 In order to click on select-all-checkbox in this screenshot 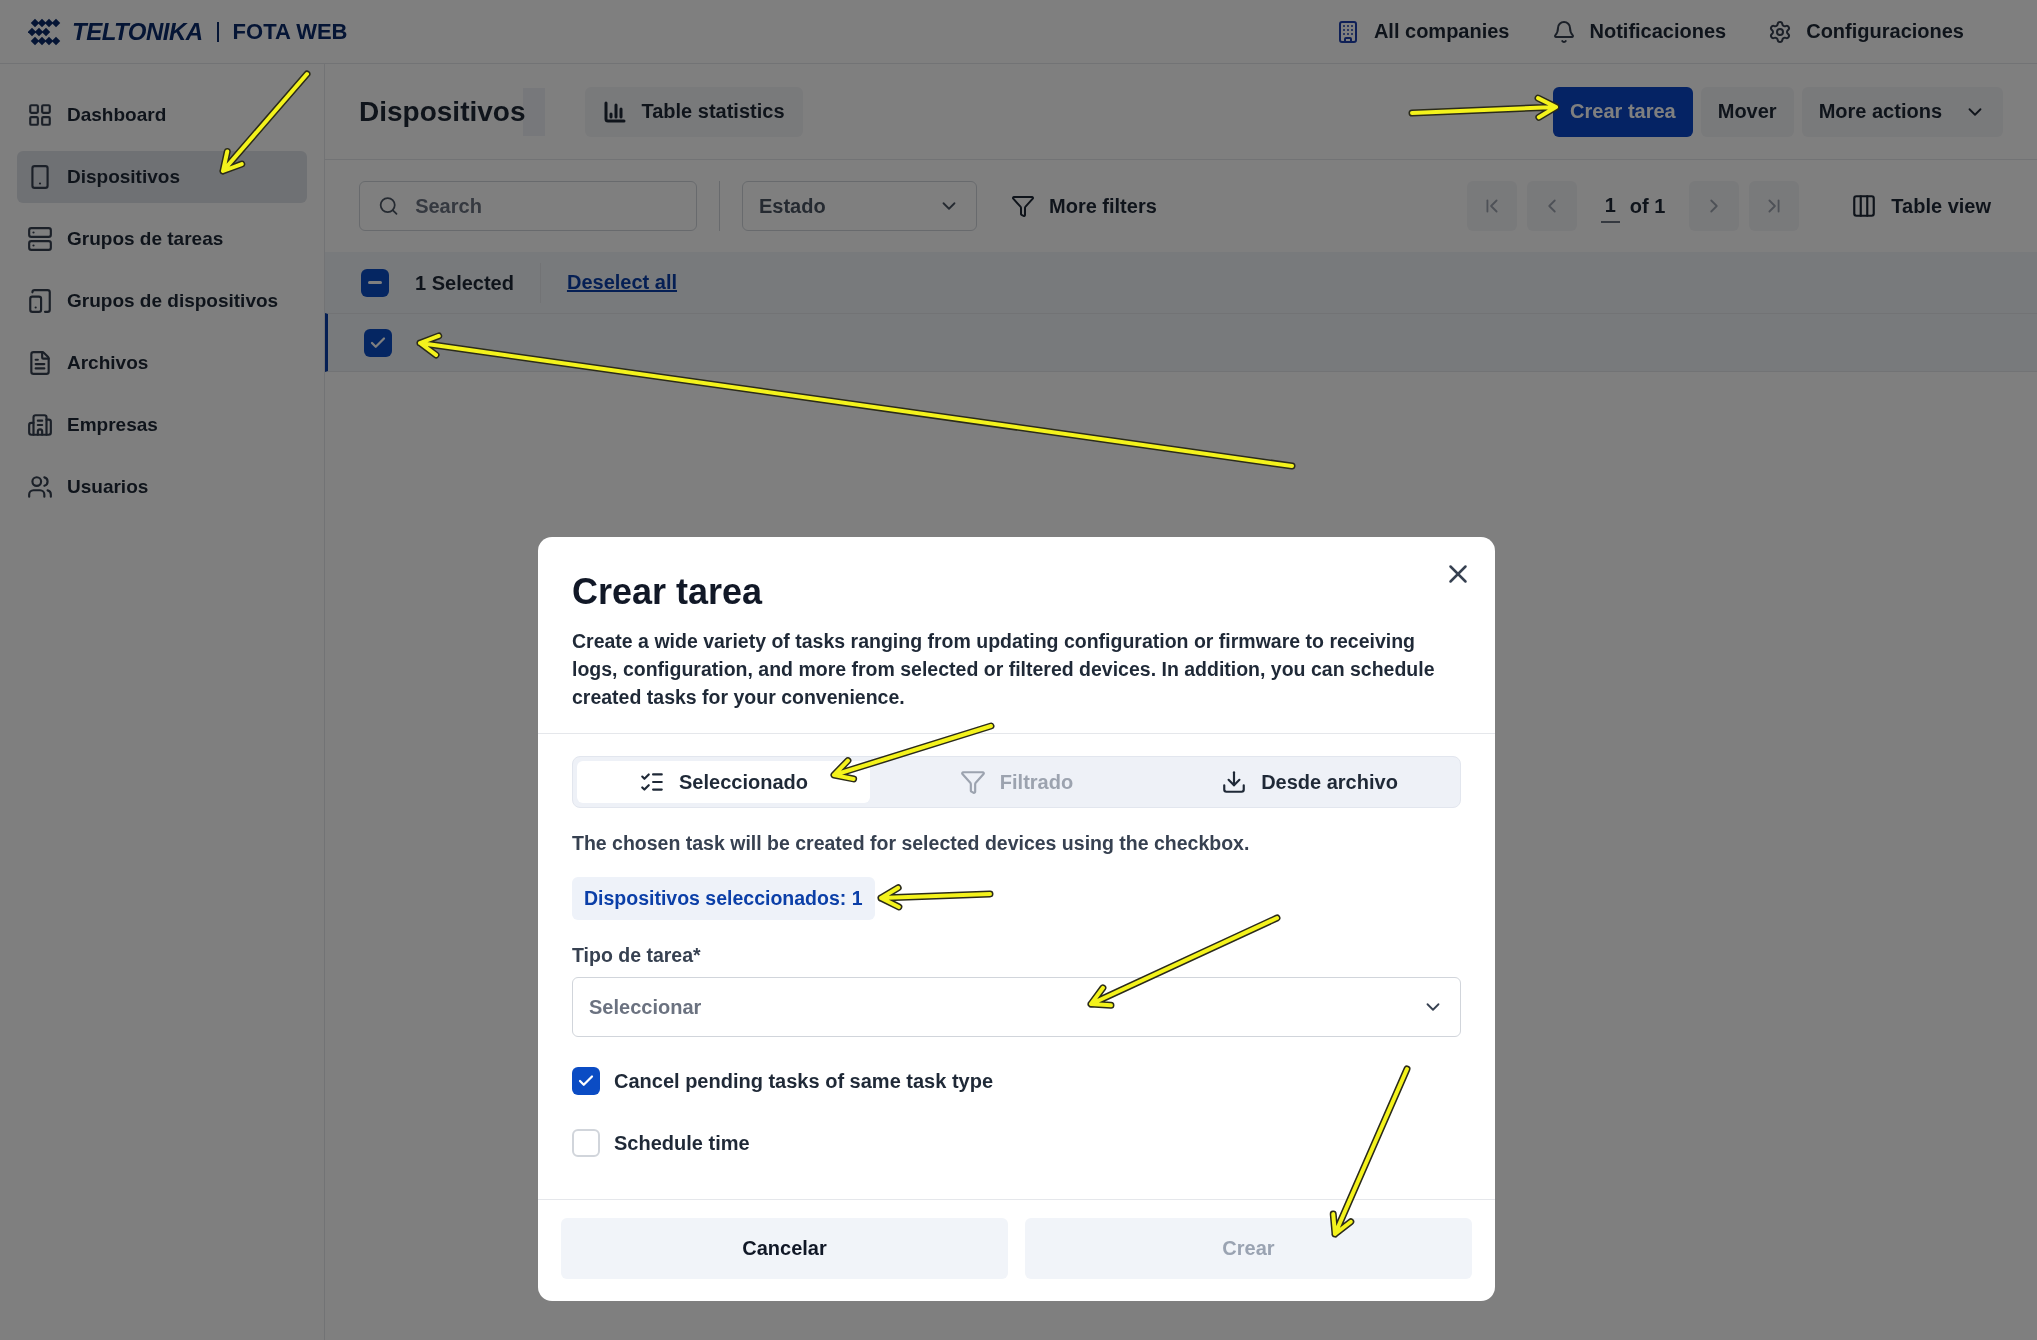, I will do `click(375, 282)`.